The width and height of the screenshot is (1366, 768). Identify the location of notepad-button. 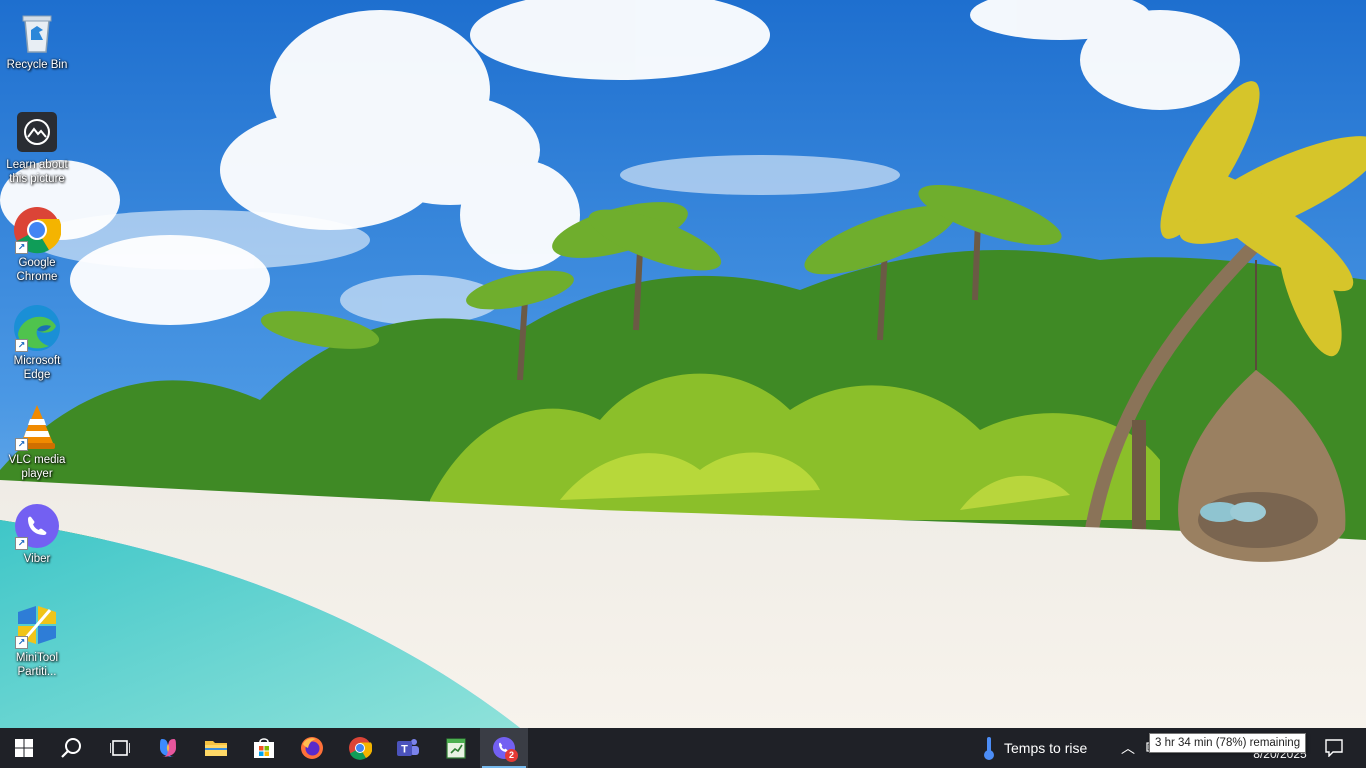
(456, 748).